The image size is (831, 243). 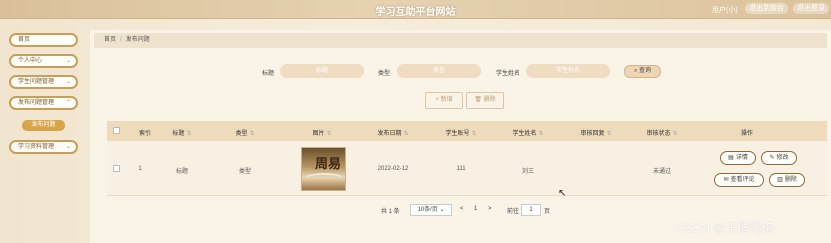 I want to click on column-header-index: 索引, so click(x=144, y=134).